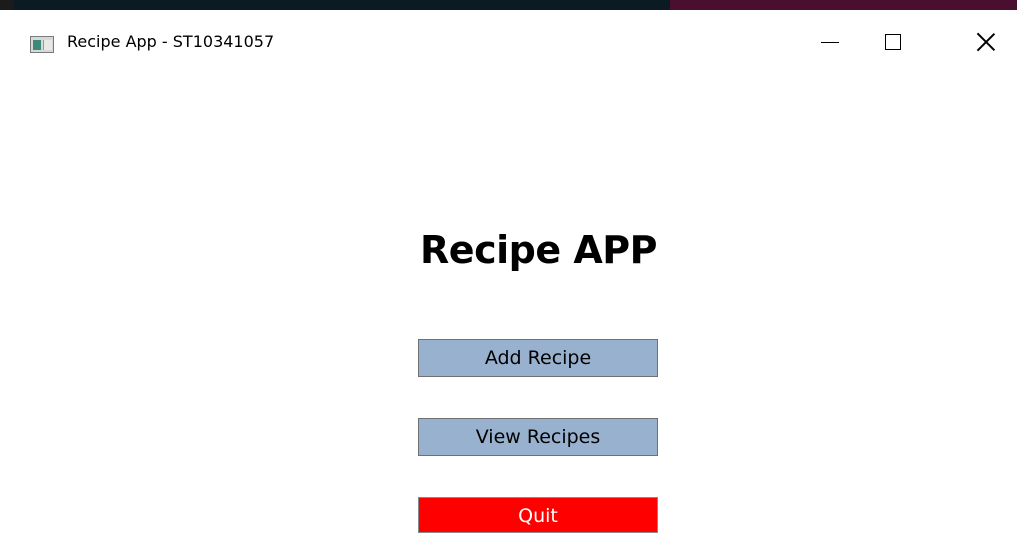 Image resolution: width=1017 pixels, height=534 pixels. Describe the element at coordinates (37, 45) in the screenshot. I see `app-icon-pane-left` at that location.